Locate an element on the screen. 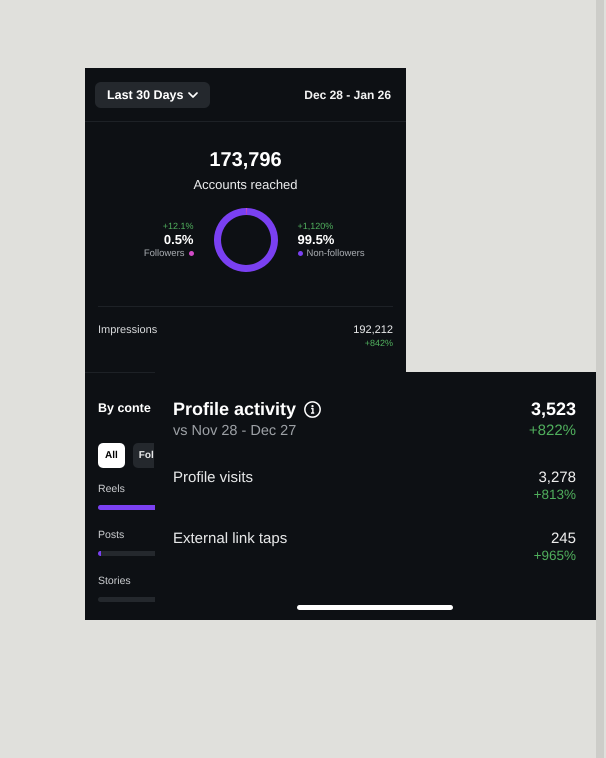 Image resolution: width=606 pixels, height=758 pixels. metric-label: Impressions is located at coordinates (128, 330).